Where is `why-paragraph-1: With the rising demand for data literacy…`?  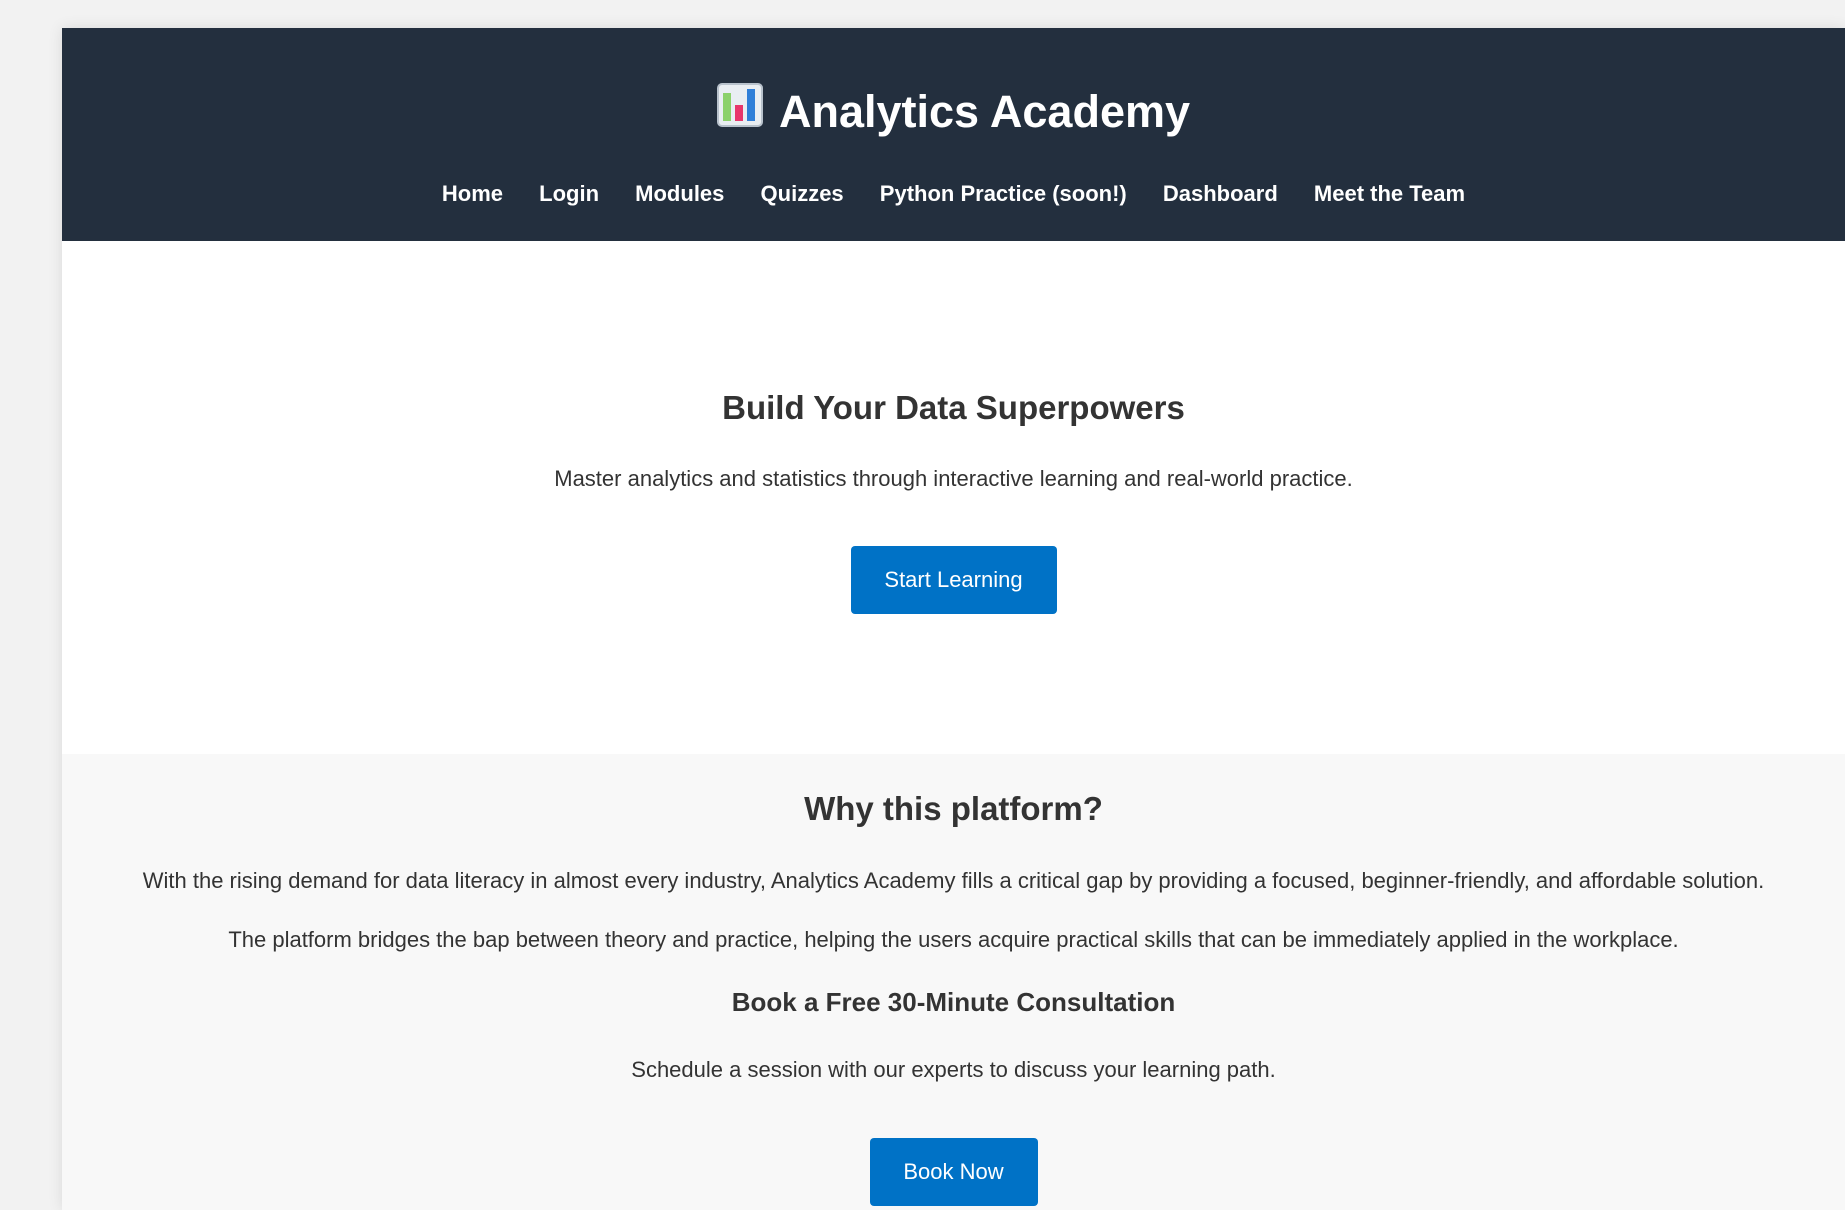 why-paragraph-1: With the rising demand for data literacy… is located at coordinates (953, 880).